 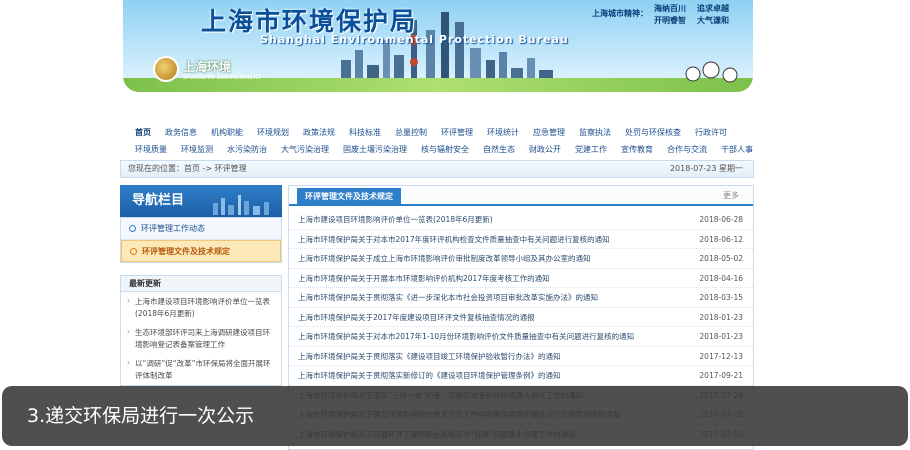 I want to click on decorative-balls, so click(x=711, y=72).